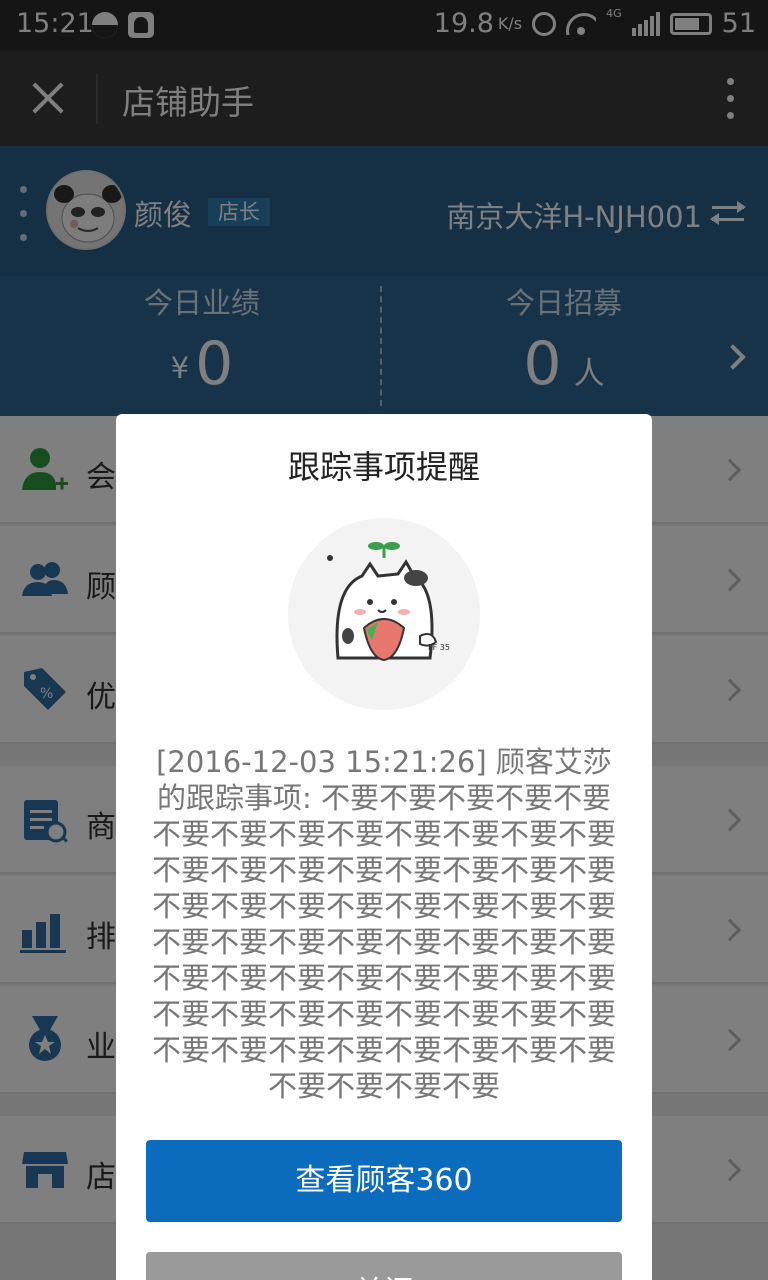 Image resolution: width=768 pixels, height=1280 pixels. I want to click on close-dialog-button: 关闭, so click(384, 1266).